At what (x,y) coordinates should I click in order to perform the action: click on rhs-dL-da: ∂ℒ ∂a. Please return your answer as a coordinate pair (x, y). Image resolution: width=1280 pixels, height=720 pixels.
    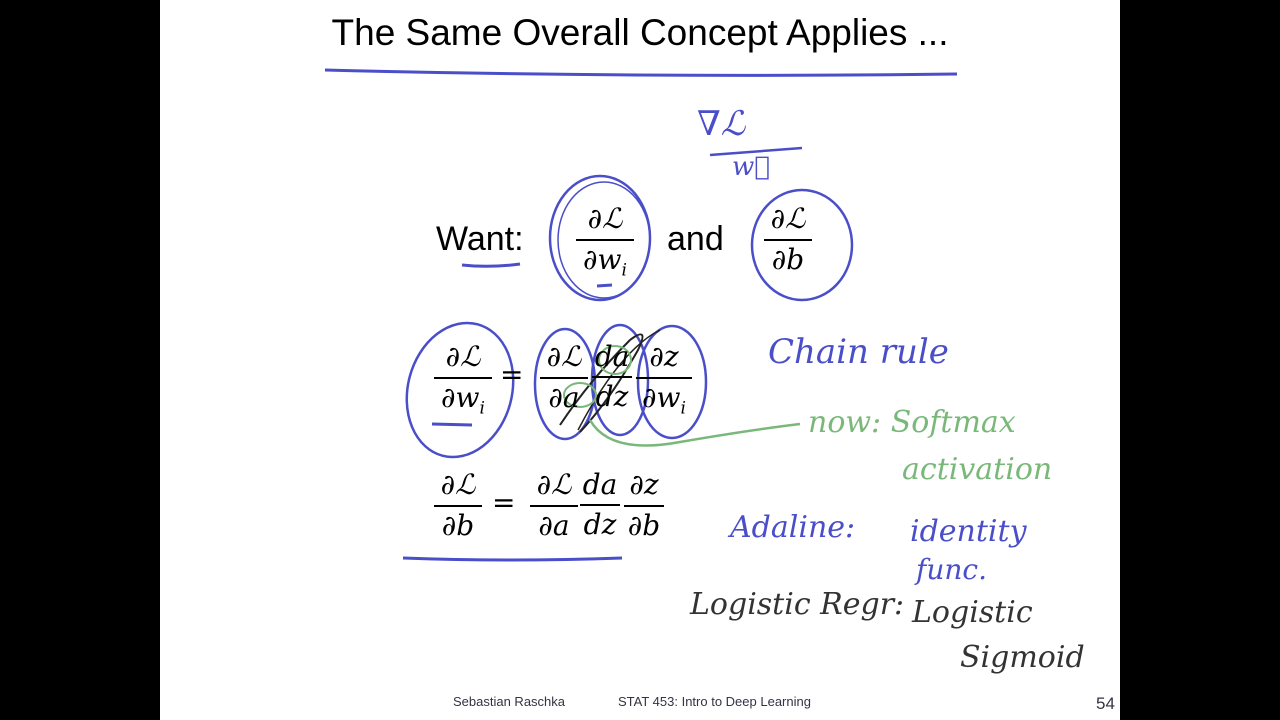
    Looking at the image, I should click on (564, 378).